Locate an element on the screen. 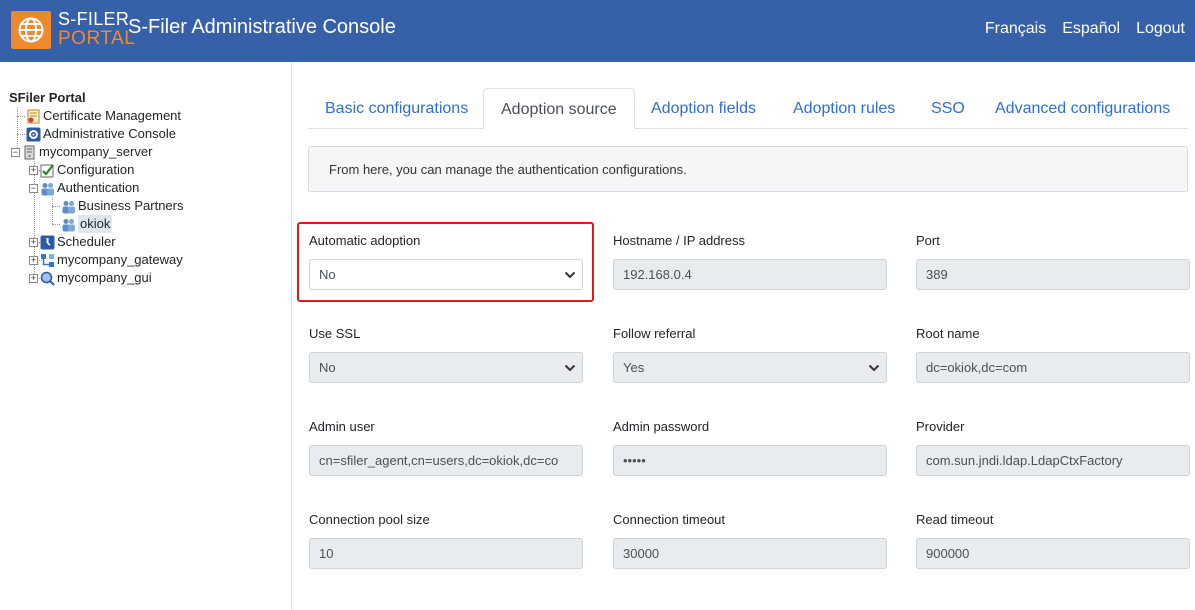  tree-item-scheduler: + Scheduler is located at coordinates (72, 242).